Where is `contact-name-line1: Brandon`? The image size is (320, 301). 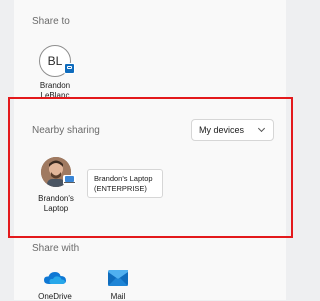
contact-name-line1: Brandon is located at coordinates (55, 85).